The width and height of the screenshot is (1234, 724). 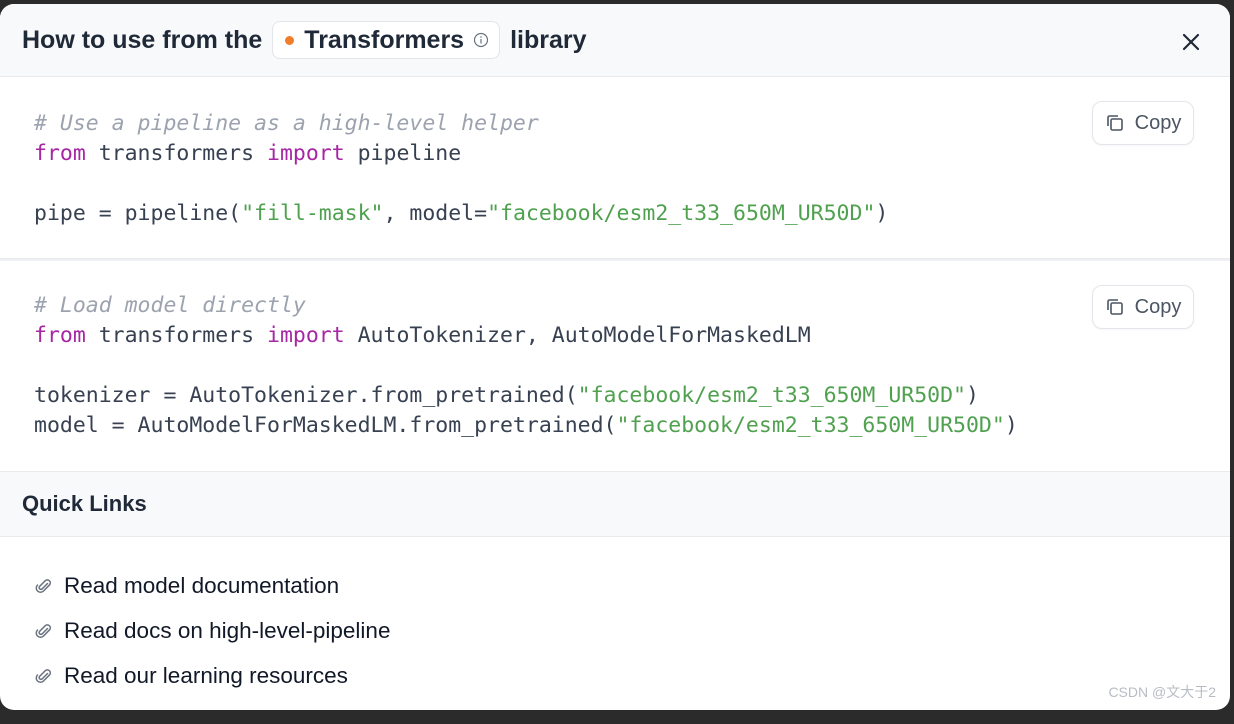 I want to click on modal-header: How to use from the Transformers library, so click(x=615, y=40).